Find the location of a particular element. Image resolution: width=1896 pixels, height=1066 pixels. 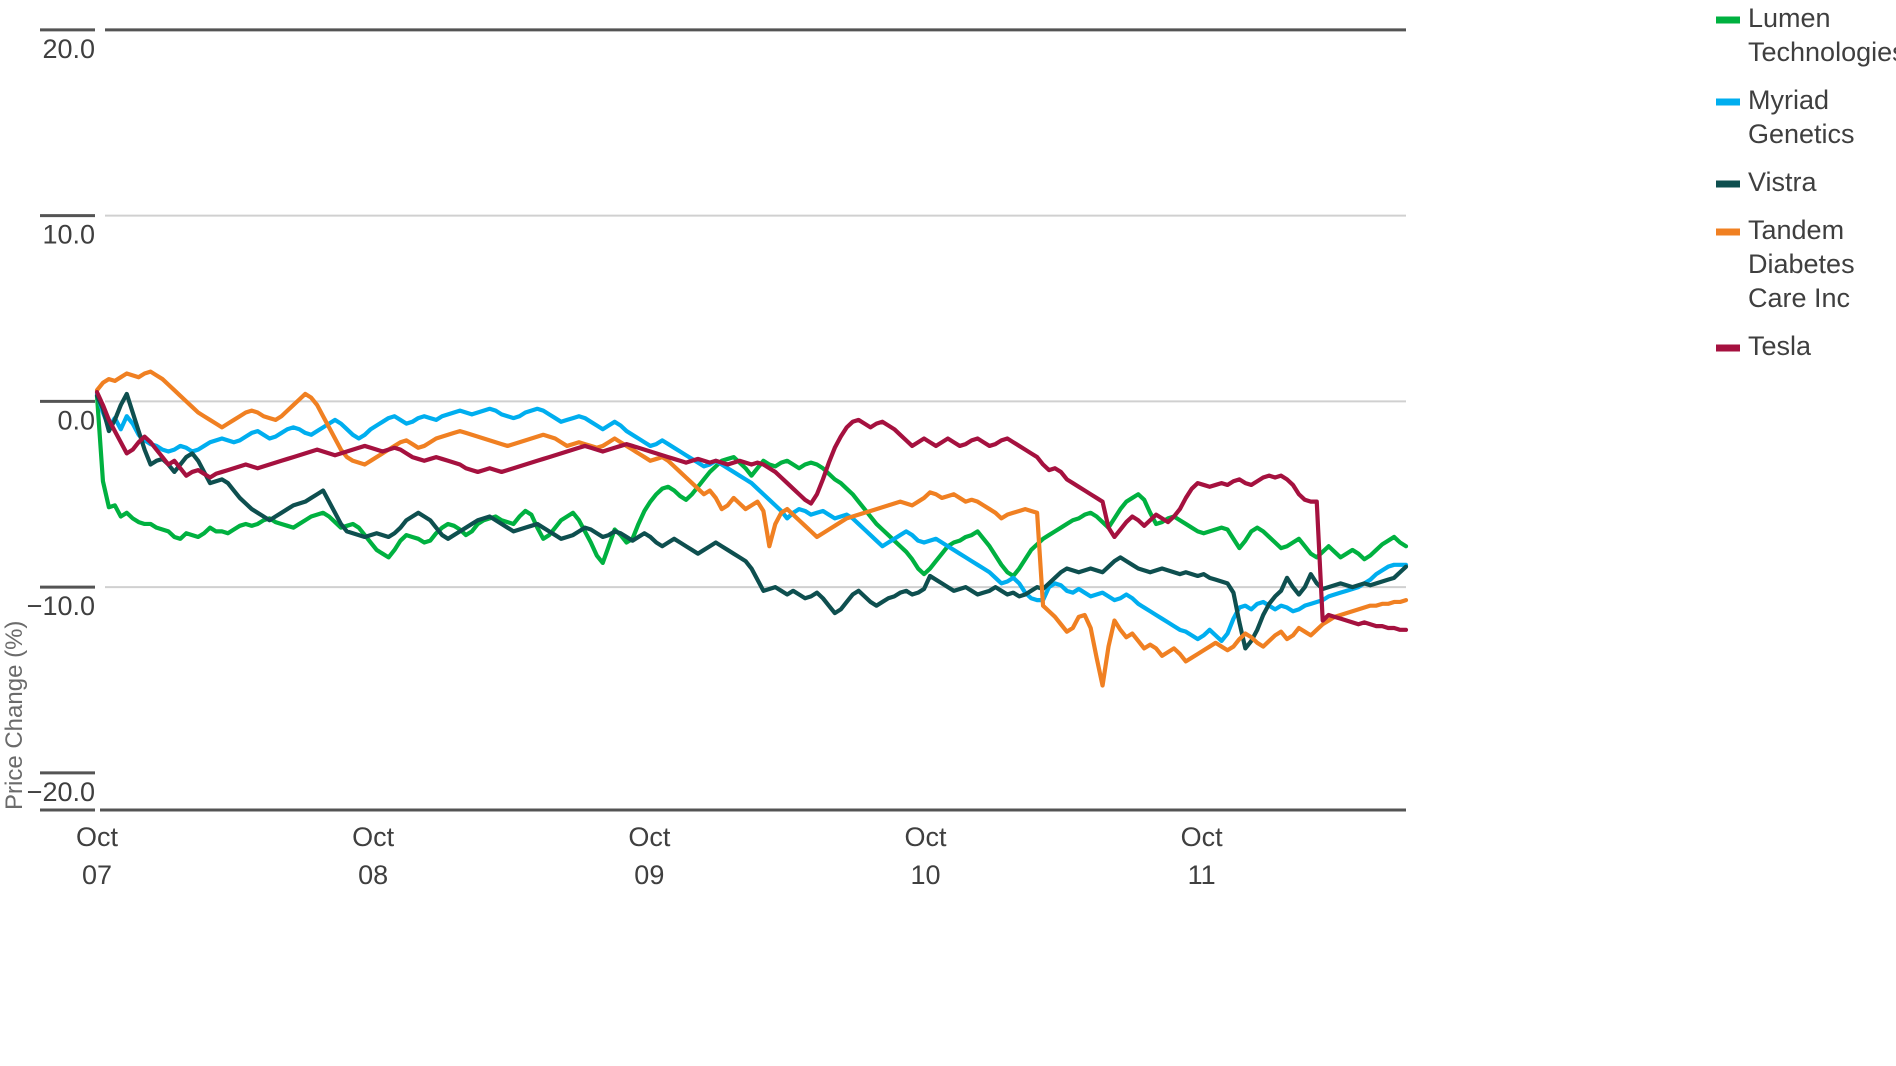

y-tick-label: −20.0 is located at coordinates (61, 792).